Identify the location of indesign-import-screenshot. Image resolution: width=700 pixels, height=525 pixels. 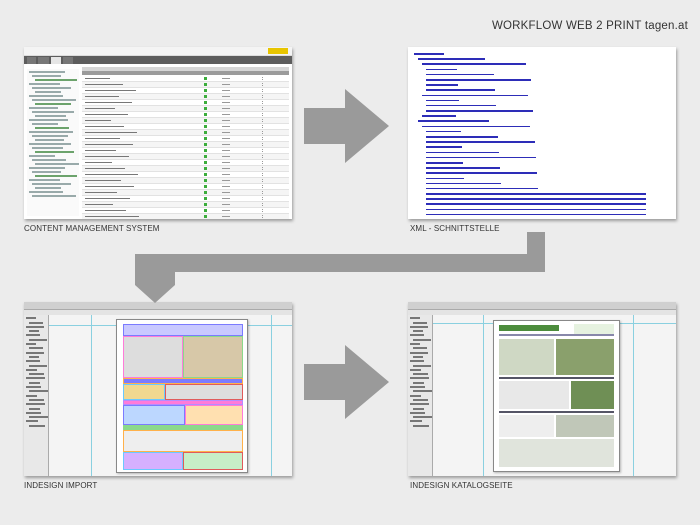
(158, 389).